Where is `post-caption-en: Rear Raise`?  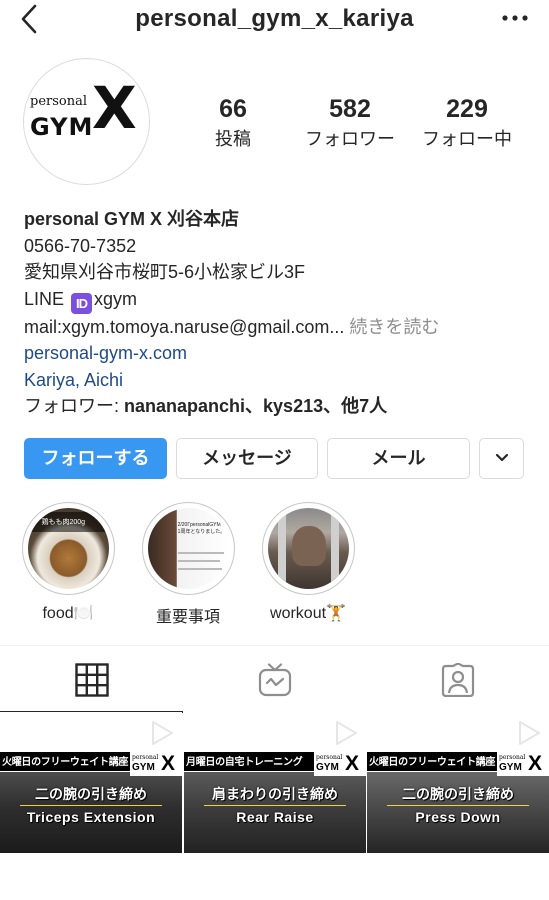 post-caption-en: Rear Raise is located at coordinates (275, 817).